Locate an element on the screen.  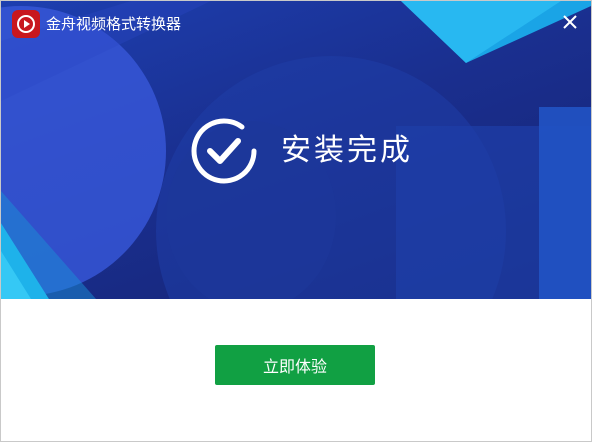
check-circle-icon is located at coordinates (224, 151).